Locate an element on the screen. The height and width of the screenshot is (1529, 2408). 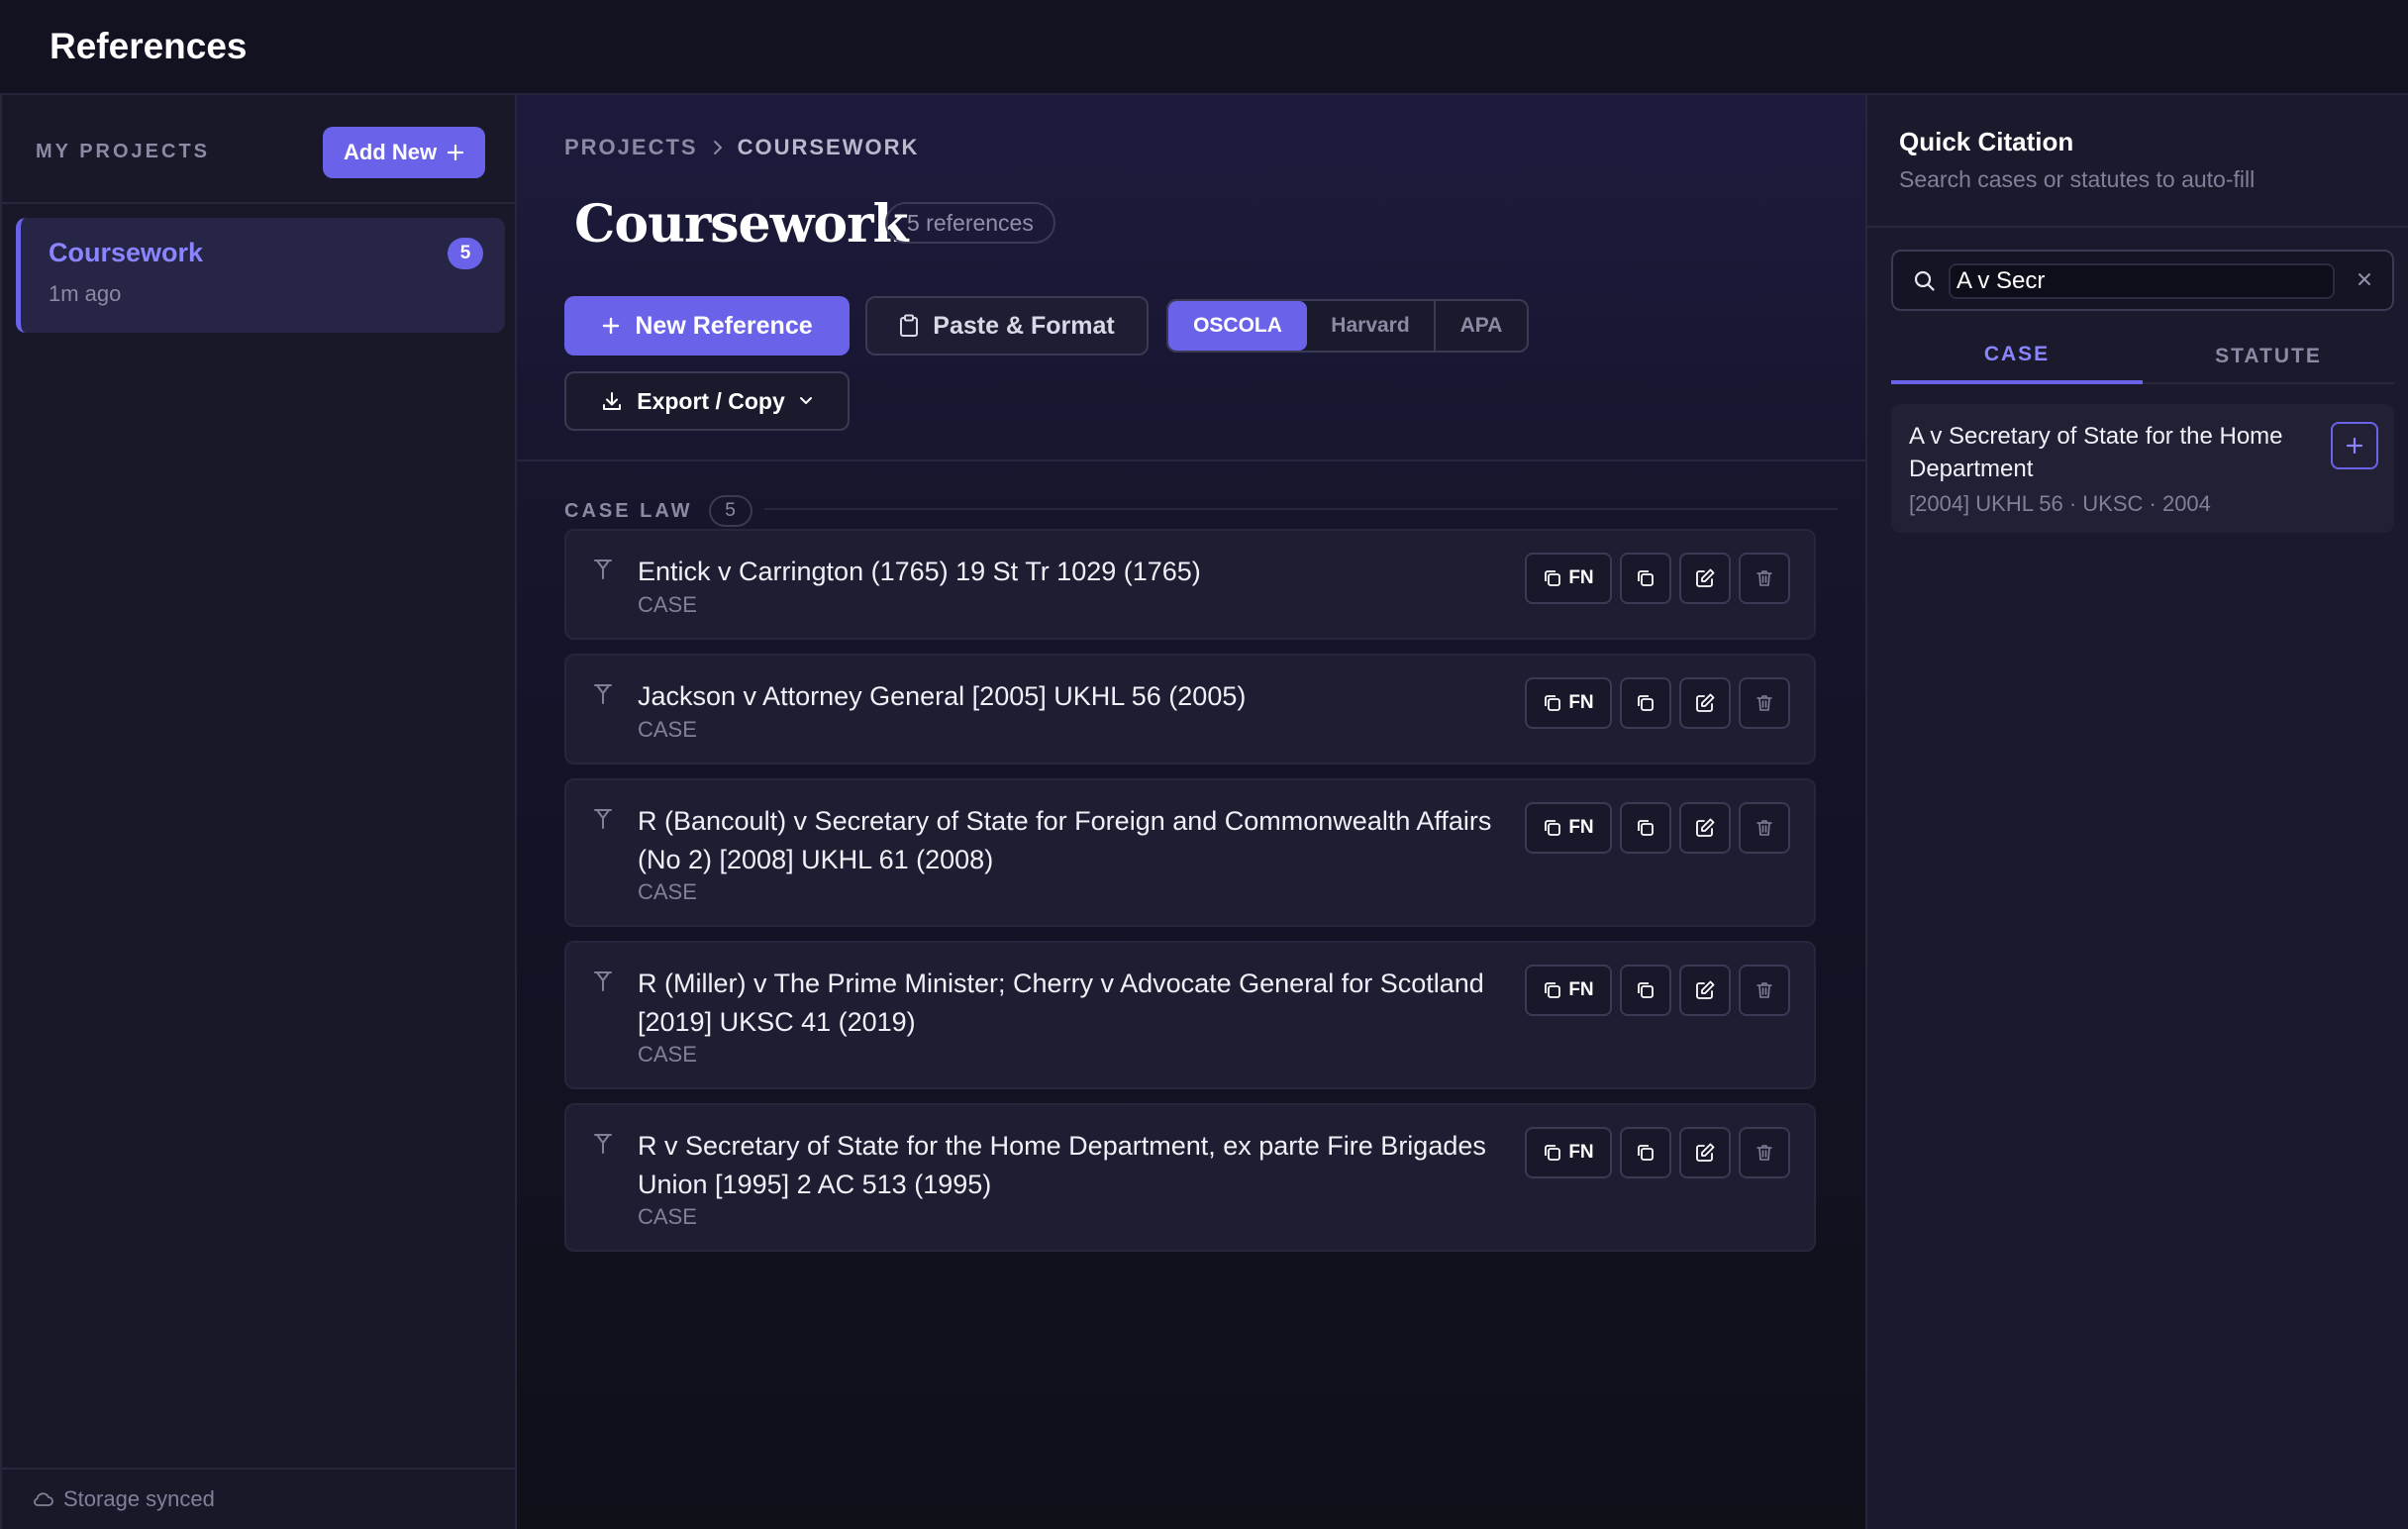
top-bar: References is located at coordinates (1204, 47).